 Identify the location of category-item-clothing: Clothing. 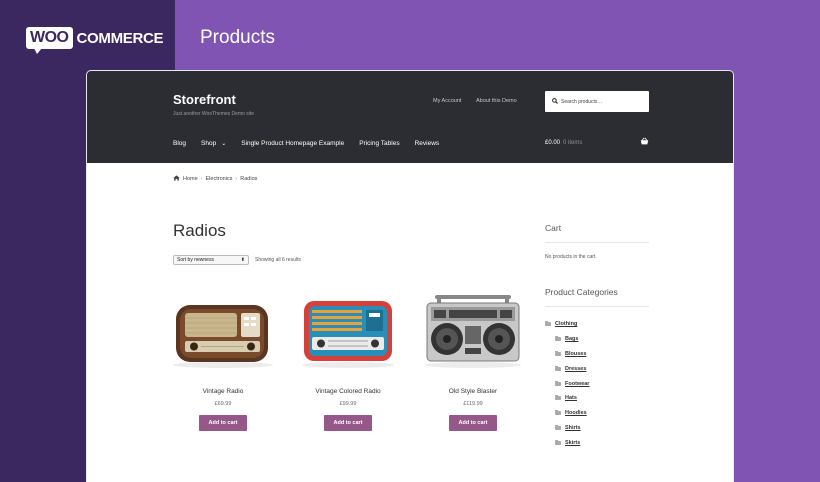
(567, 324).